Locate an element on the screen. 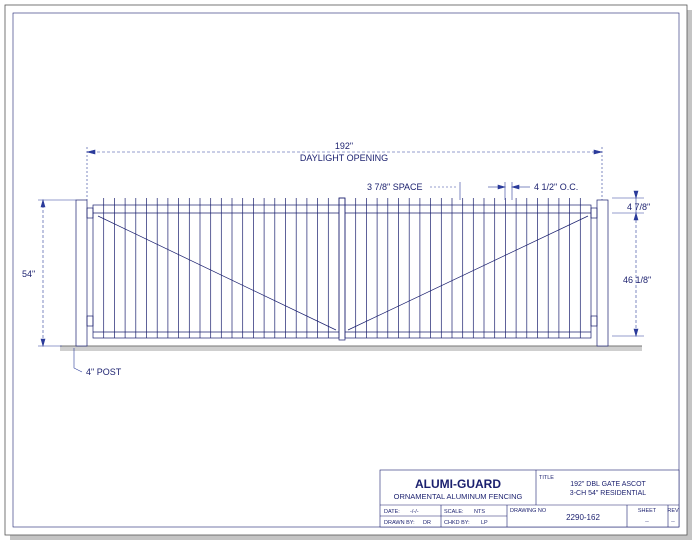  chkd-by-label: CHKD BY: is located at coordinates (457, 523).